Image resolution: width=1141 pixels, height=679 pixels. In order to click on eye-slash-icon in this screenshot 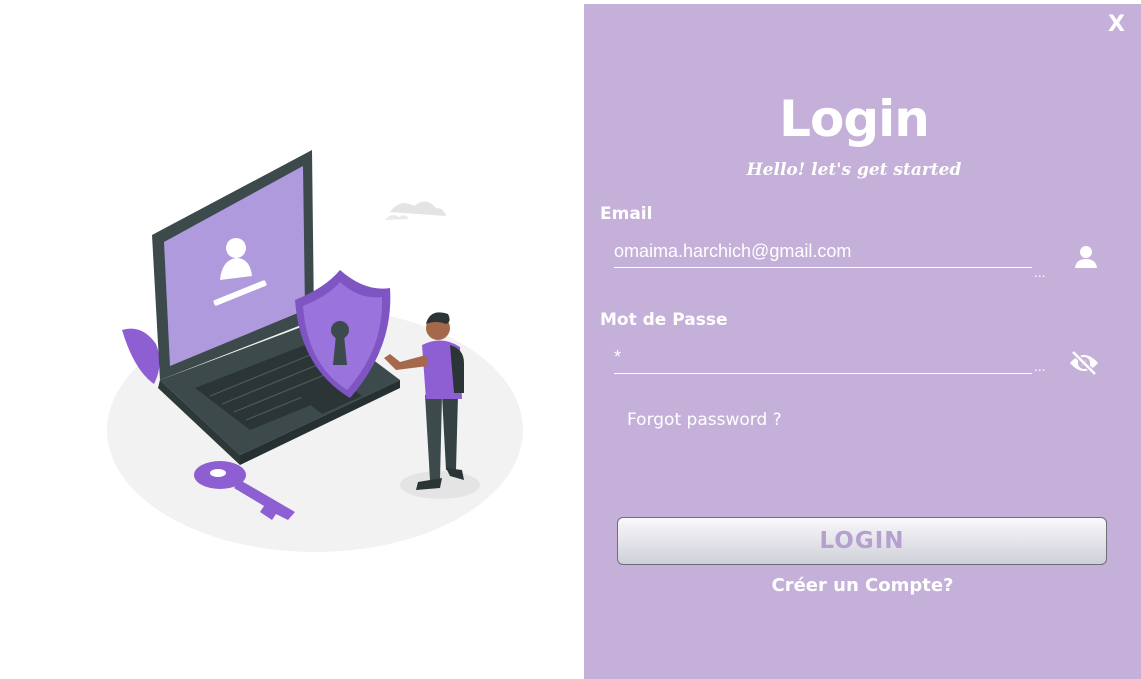, I will do `click(1084, 363)`.